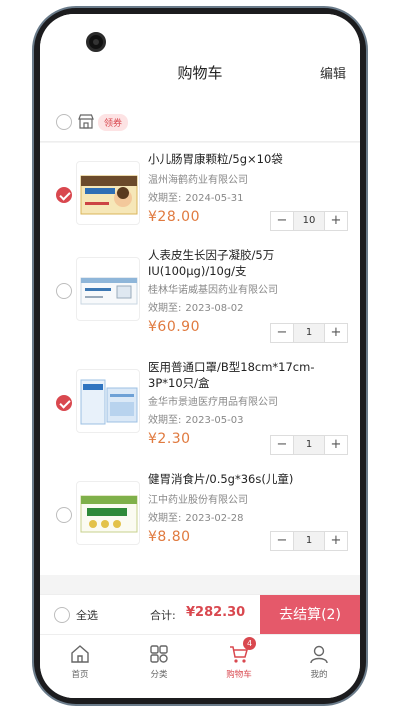  Describe the element at coordinates (80, 654) in the screenshot. I see `home-icon` at that location.